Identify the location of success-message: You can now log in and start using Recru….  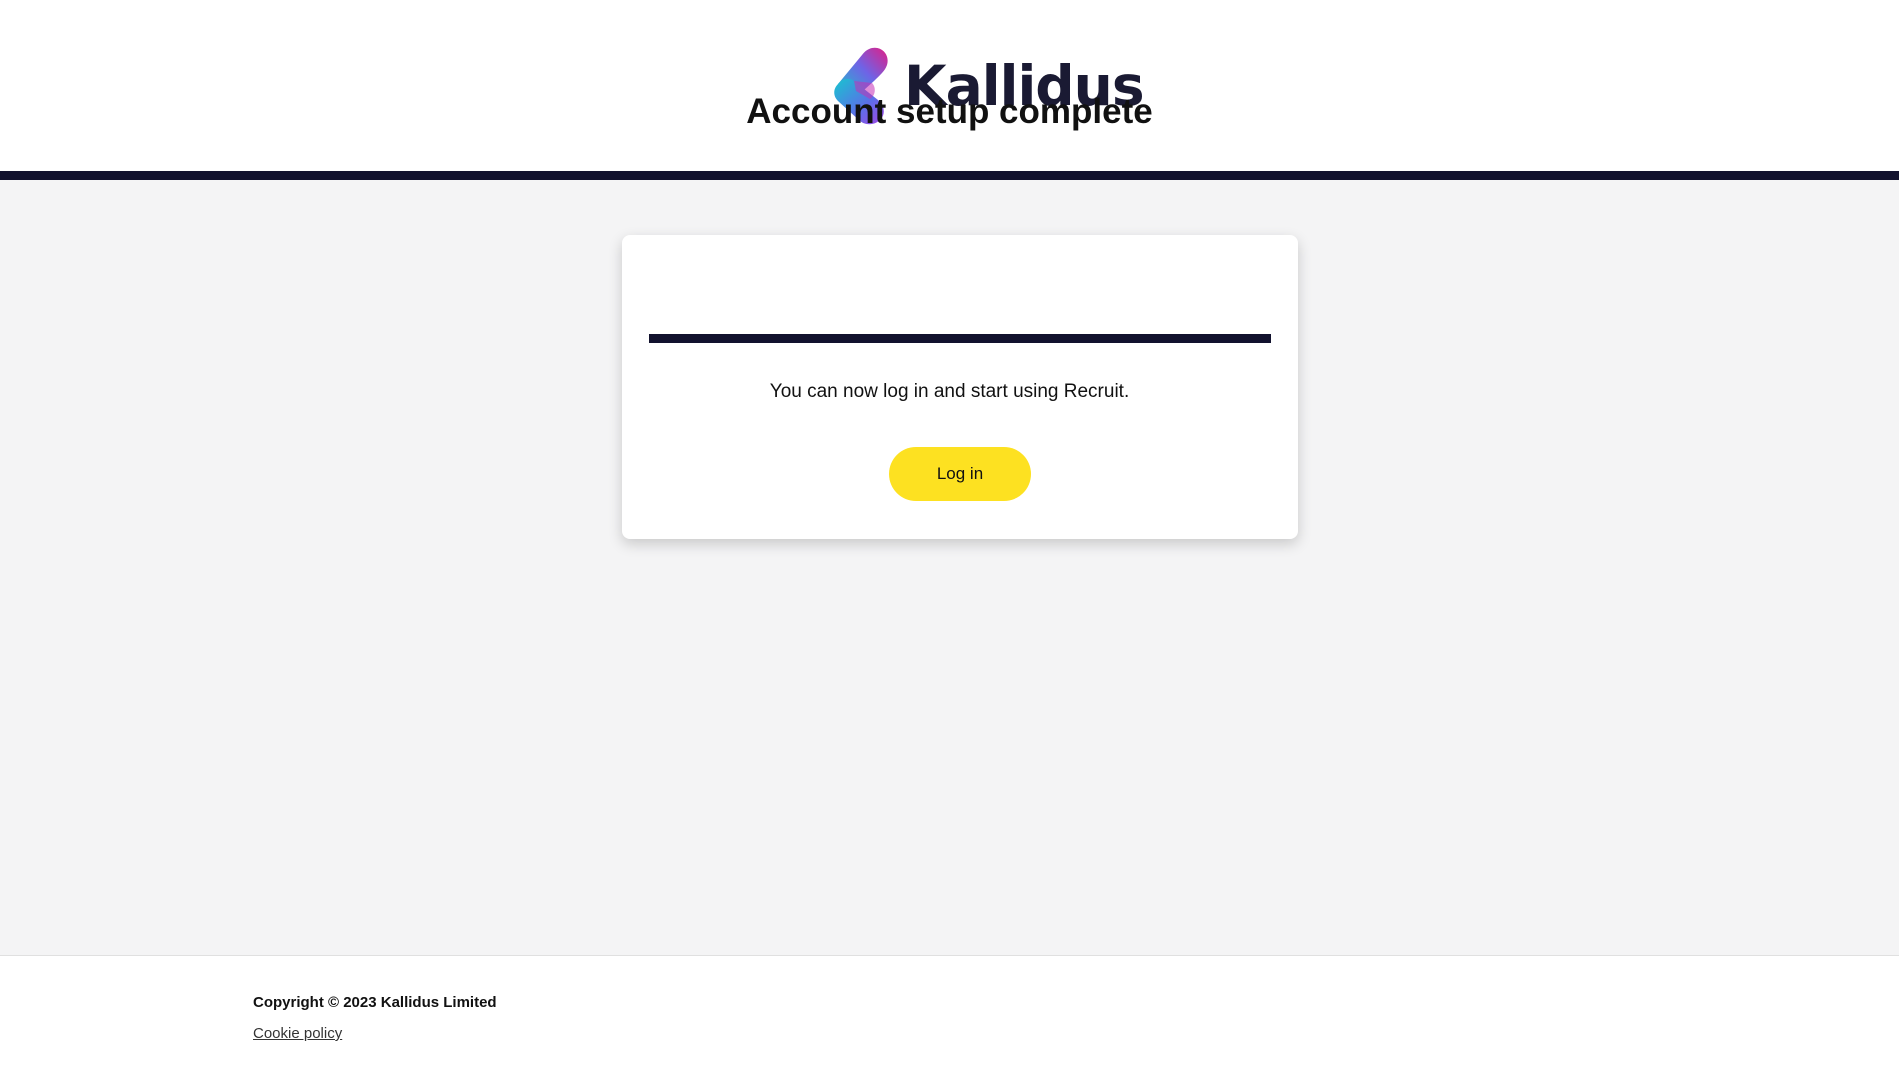
(949, 391).